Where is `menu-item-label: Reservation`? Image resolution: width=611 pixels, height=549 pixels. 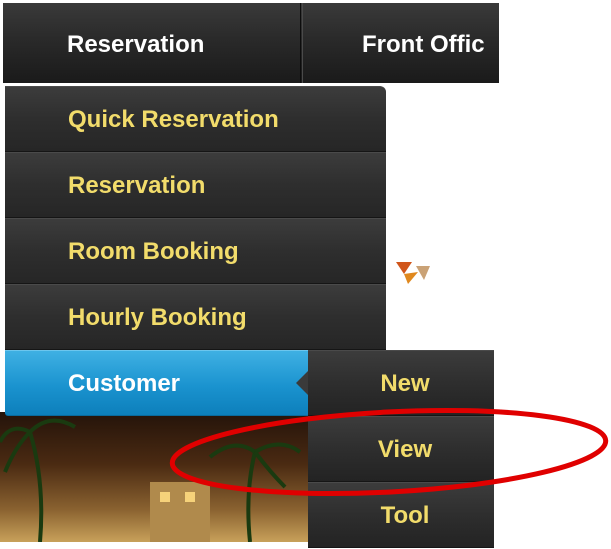
menu-item-label: Reservation is located at coordinates (137, 185).